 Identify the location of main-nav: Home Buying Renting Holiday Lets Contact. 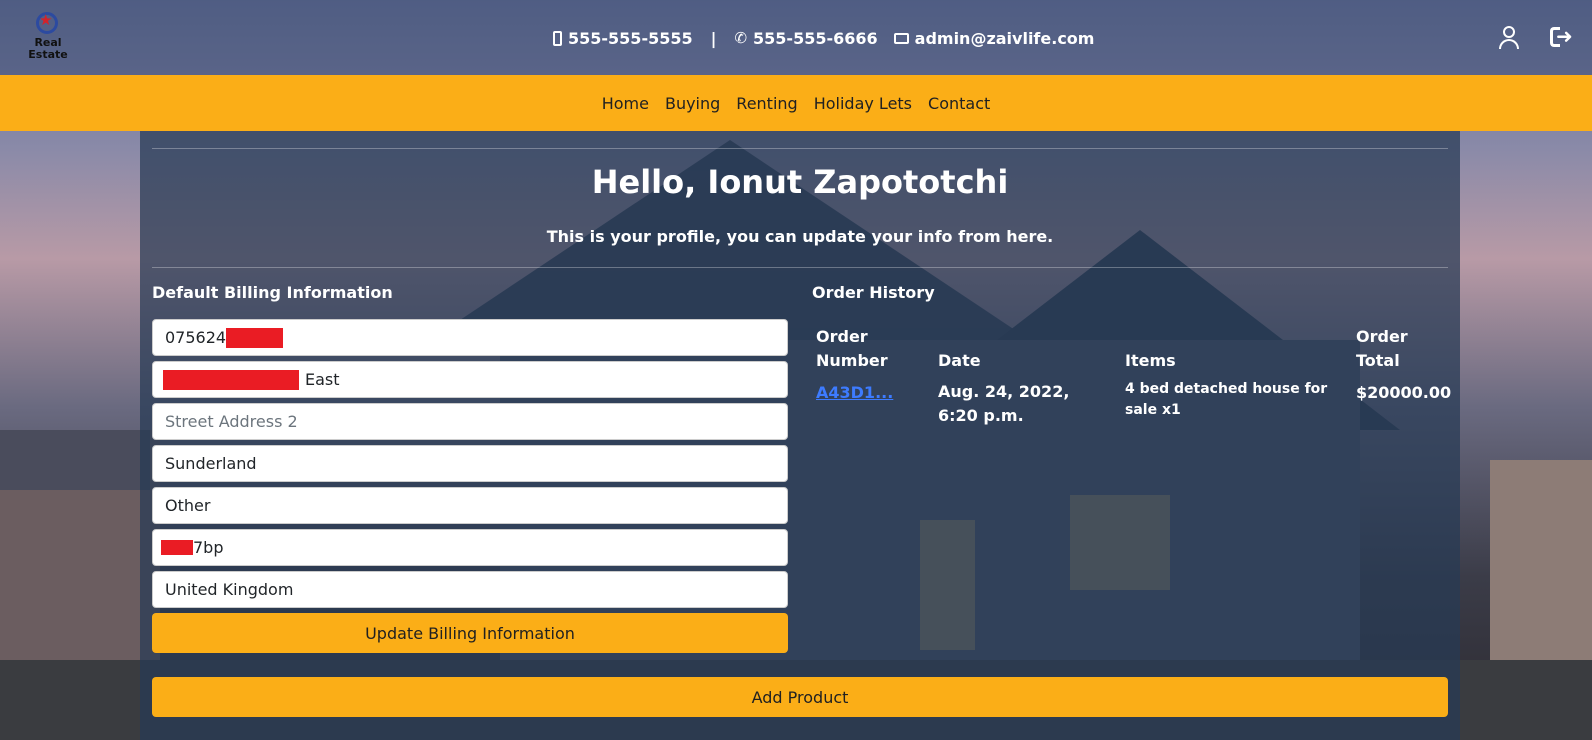
(796, 103).